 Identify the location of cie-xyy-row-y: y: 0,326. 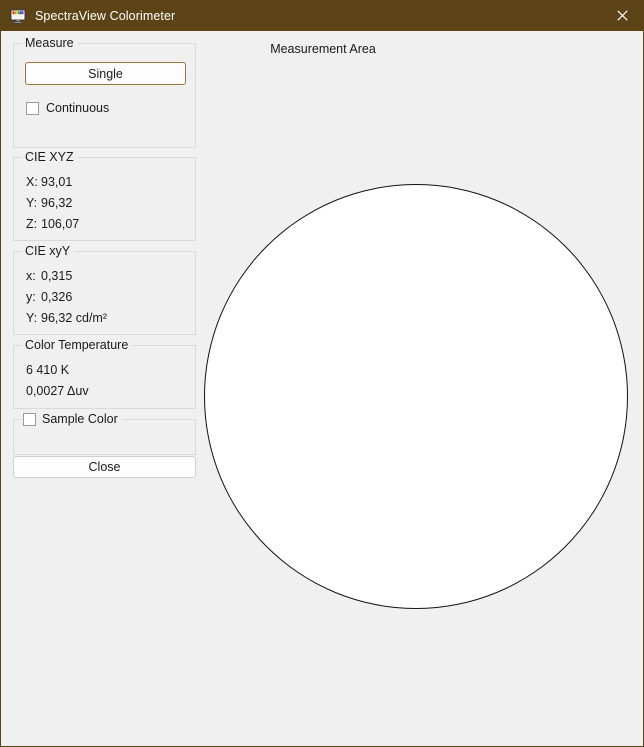
(49, 297).